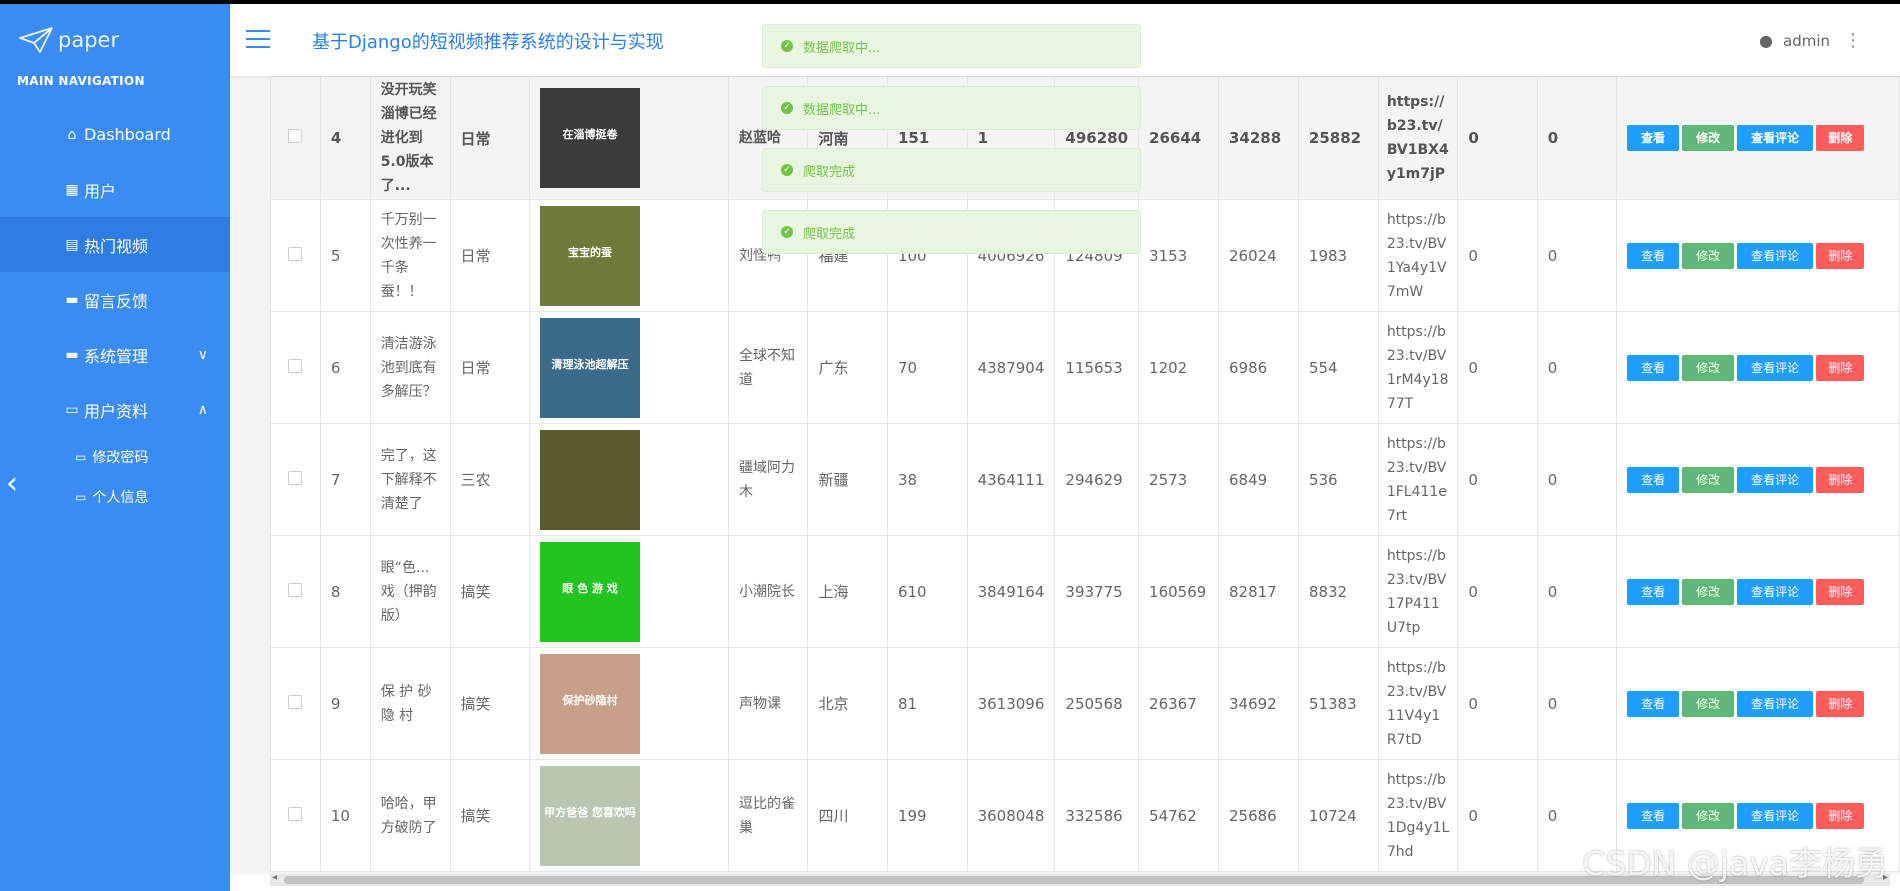  What do you see at coordinates (202, 354) in the screenshot?
I see `chevron-down-icon: ∨` at bounding box center [202, 354].